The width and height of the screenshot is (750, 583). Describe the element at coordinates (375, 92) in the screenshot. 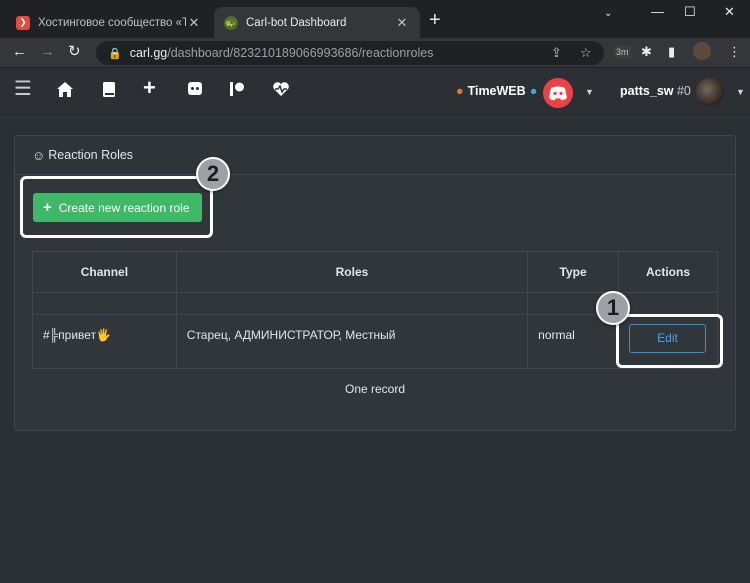

I see `app-header: ☰ + ● TimeWEB ● ▼ patts_sw #0 ▼` at that location.